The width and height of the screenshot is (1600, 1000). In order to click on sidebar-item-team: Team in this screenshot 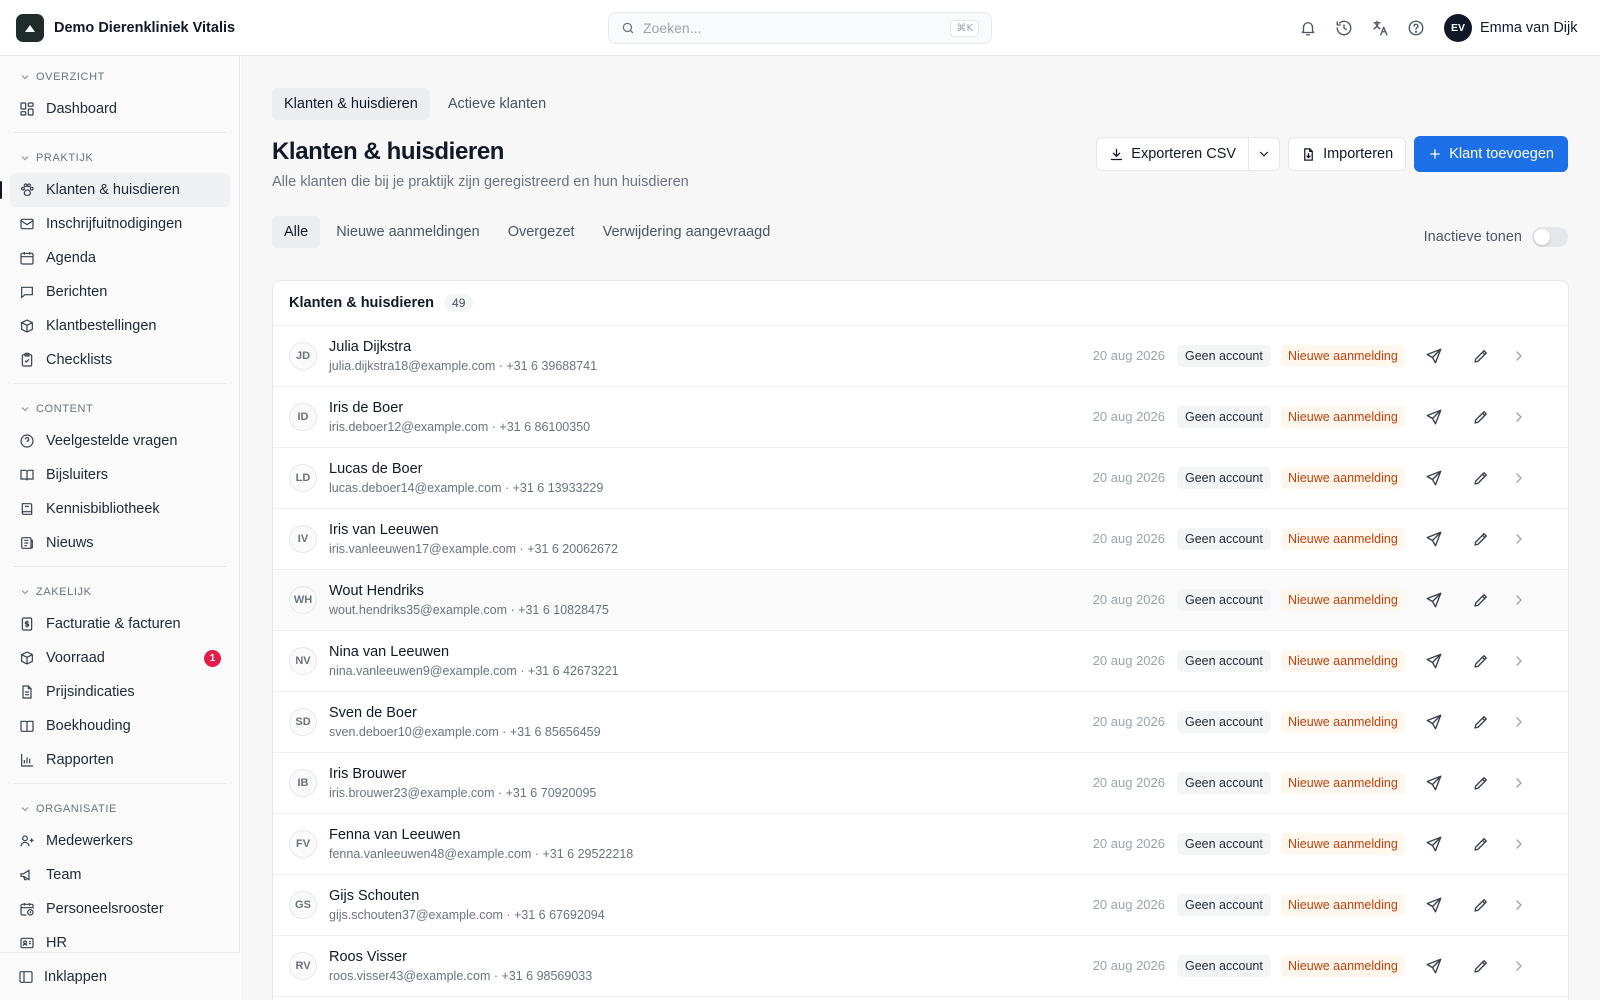, I will do `click(120, 875)`.